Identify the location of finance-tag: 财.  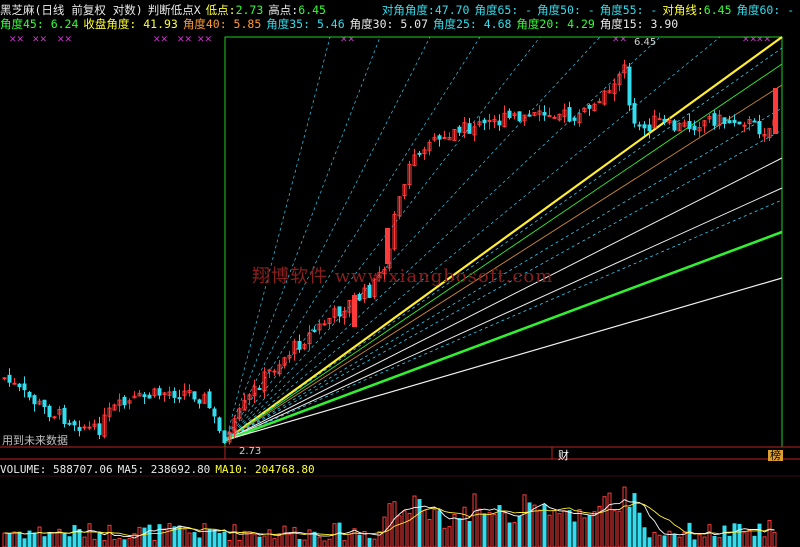
(563, 455).